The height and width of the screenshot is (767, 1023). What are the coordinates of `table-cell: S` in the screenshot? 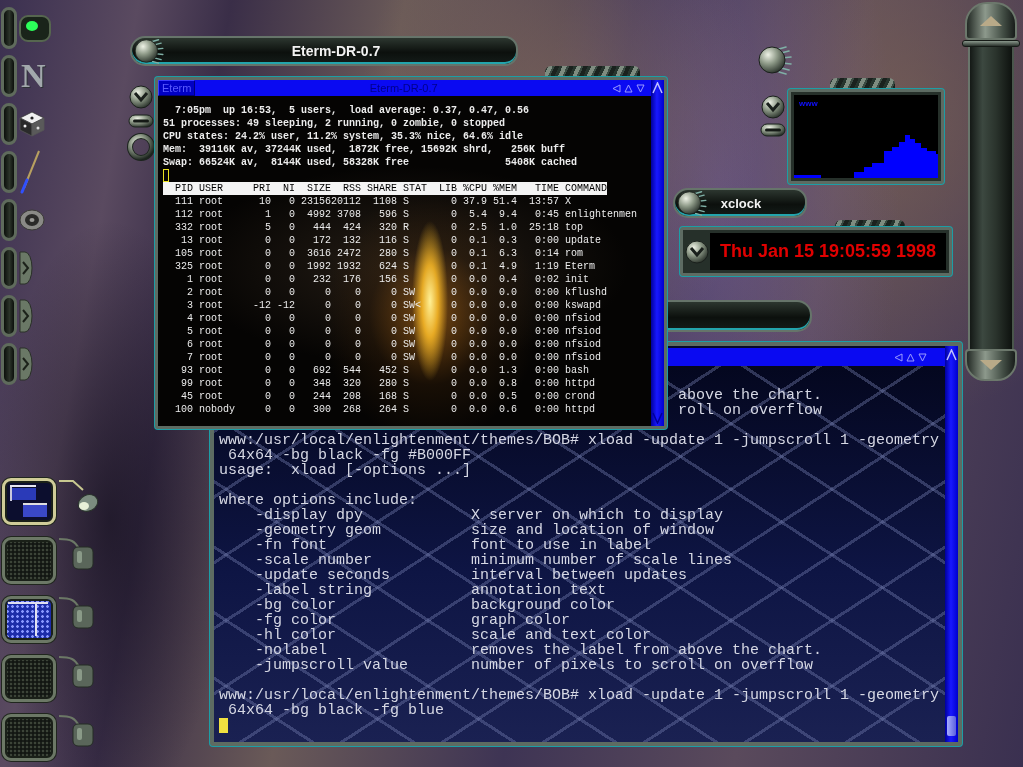 It's located at (406, 253).